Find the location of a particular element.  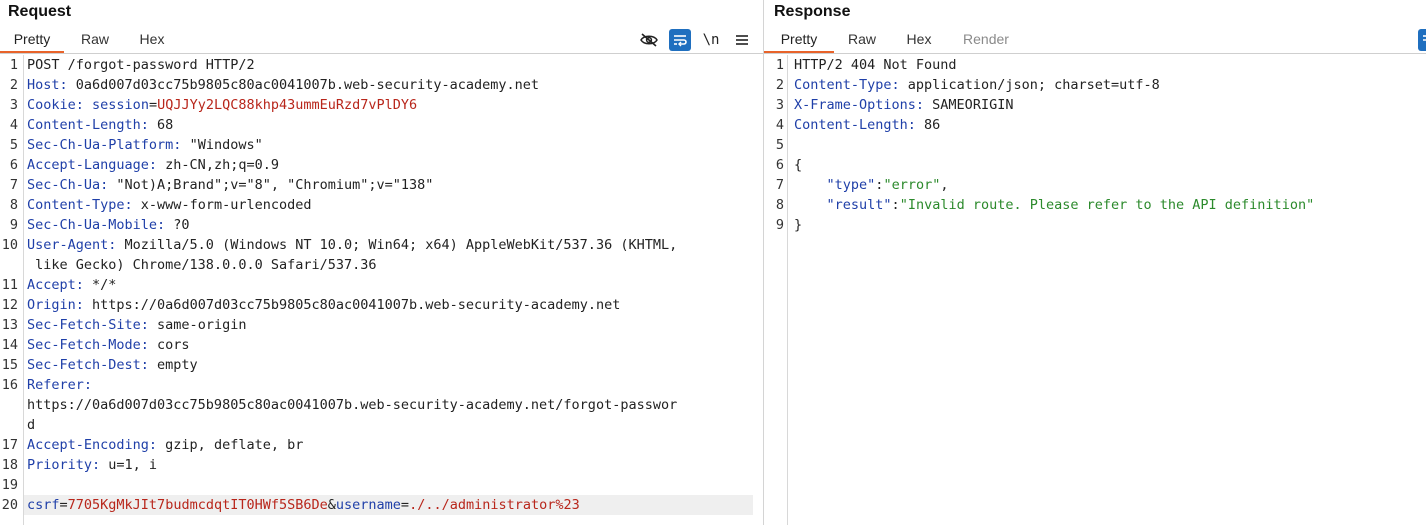

token: HTTP/2 404 Not Found is located at coordinates (875, 65).